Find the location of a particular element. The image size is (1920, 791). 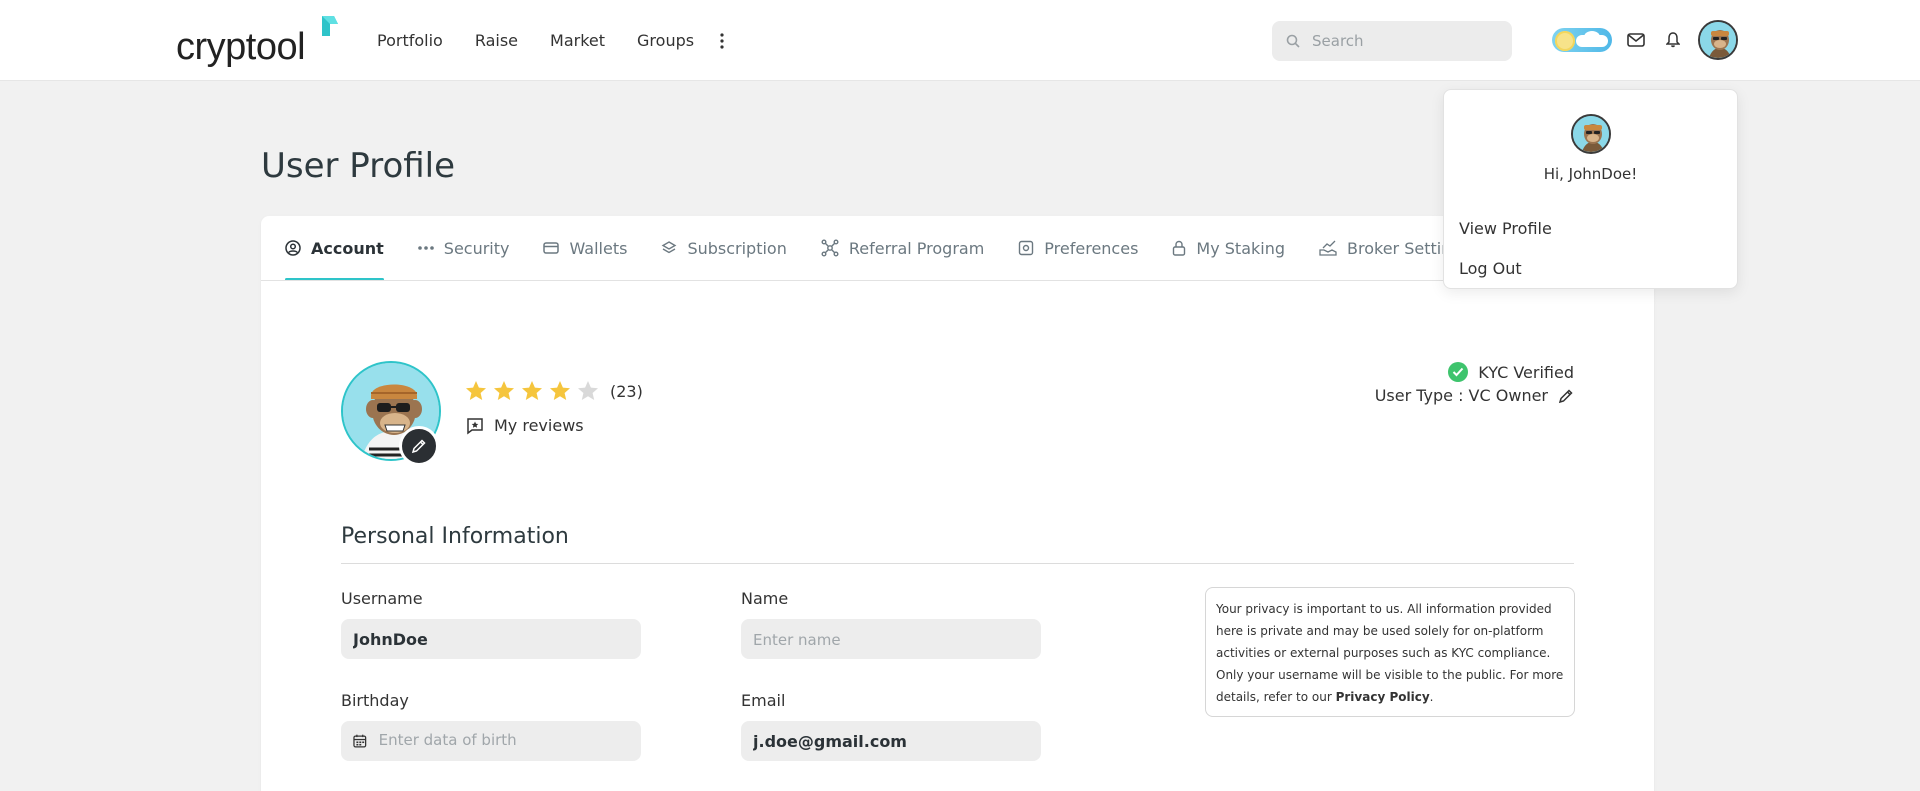

section-divider is located at coordinates (957, 563).